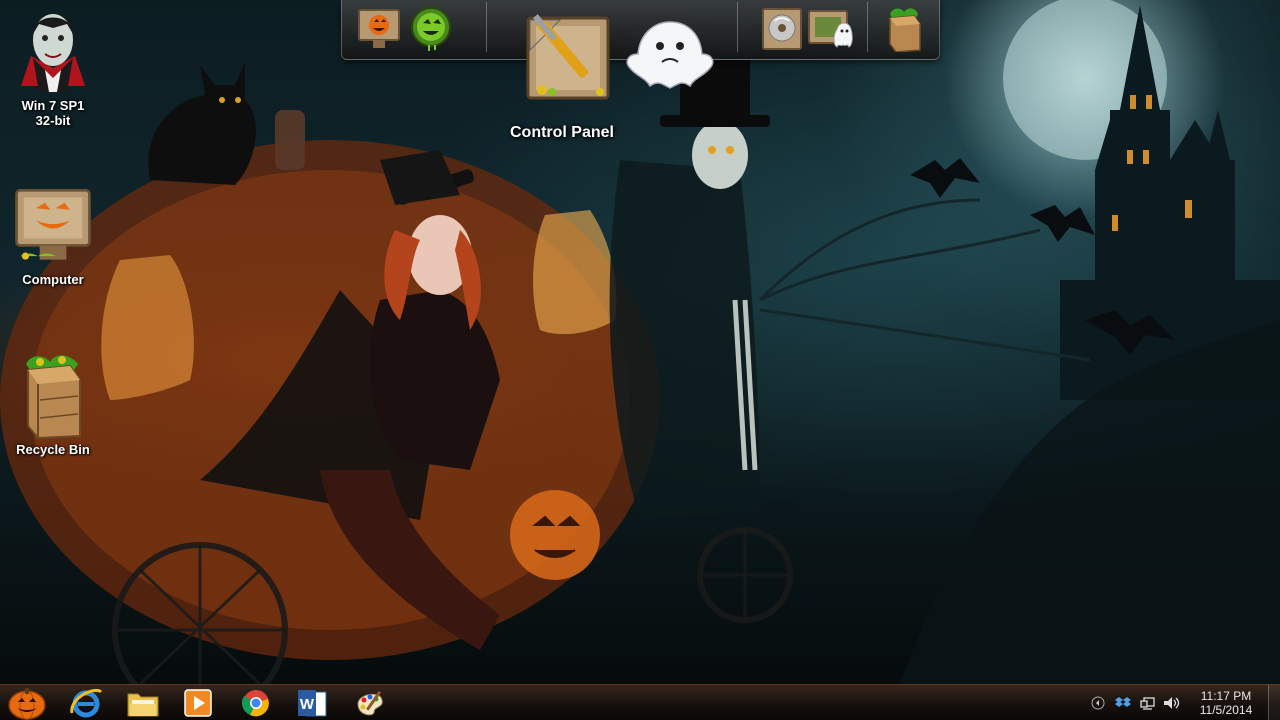  I want to click on pumpkin-sign-icon, so click(379, 28).